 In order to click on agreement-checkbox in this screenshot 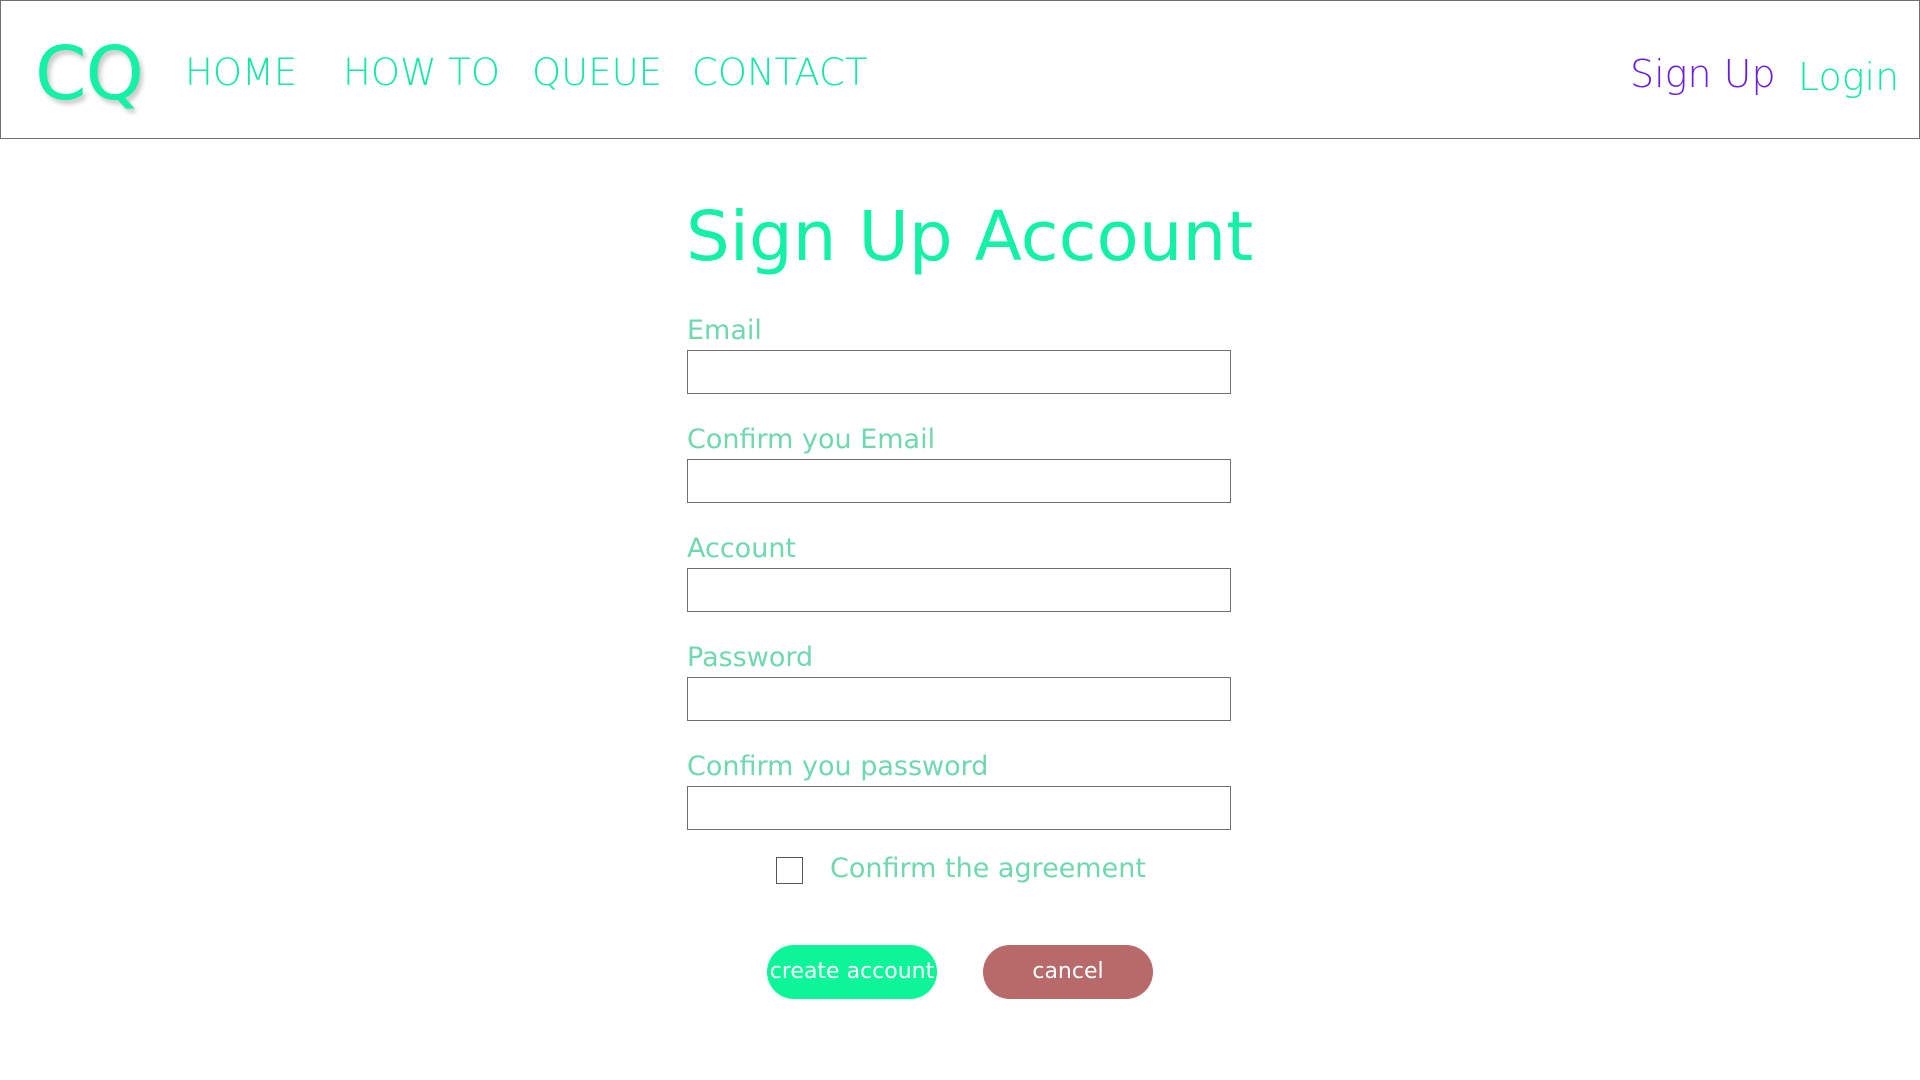, I will do `click(789, 870)`.